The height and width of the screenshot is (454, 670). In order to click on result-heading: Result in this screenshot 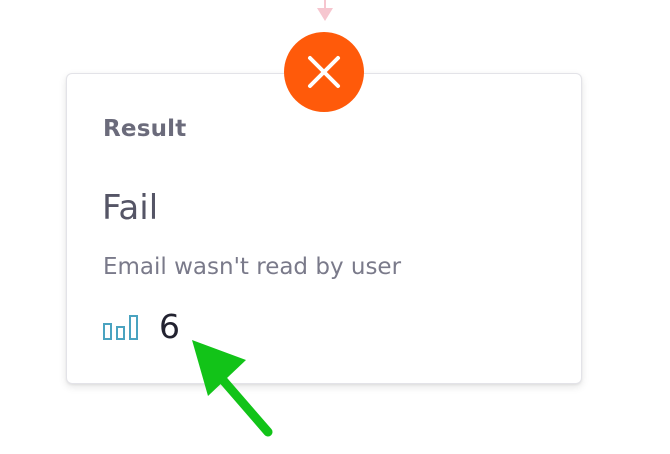, I will do `click(145, 129)`.